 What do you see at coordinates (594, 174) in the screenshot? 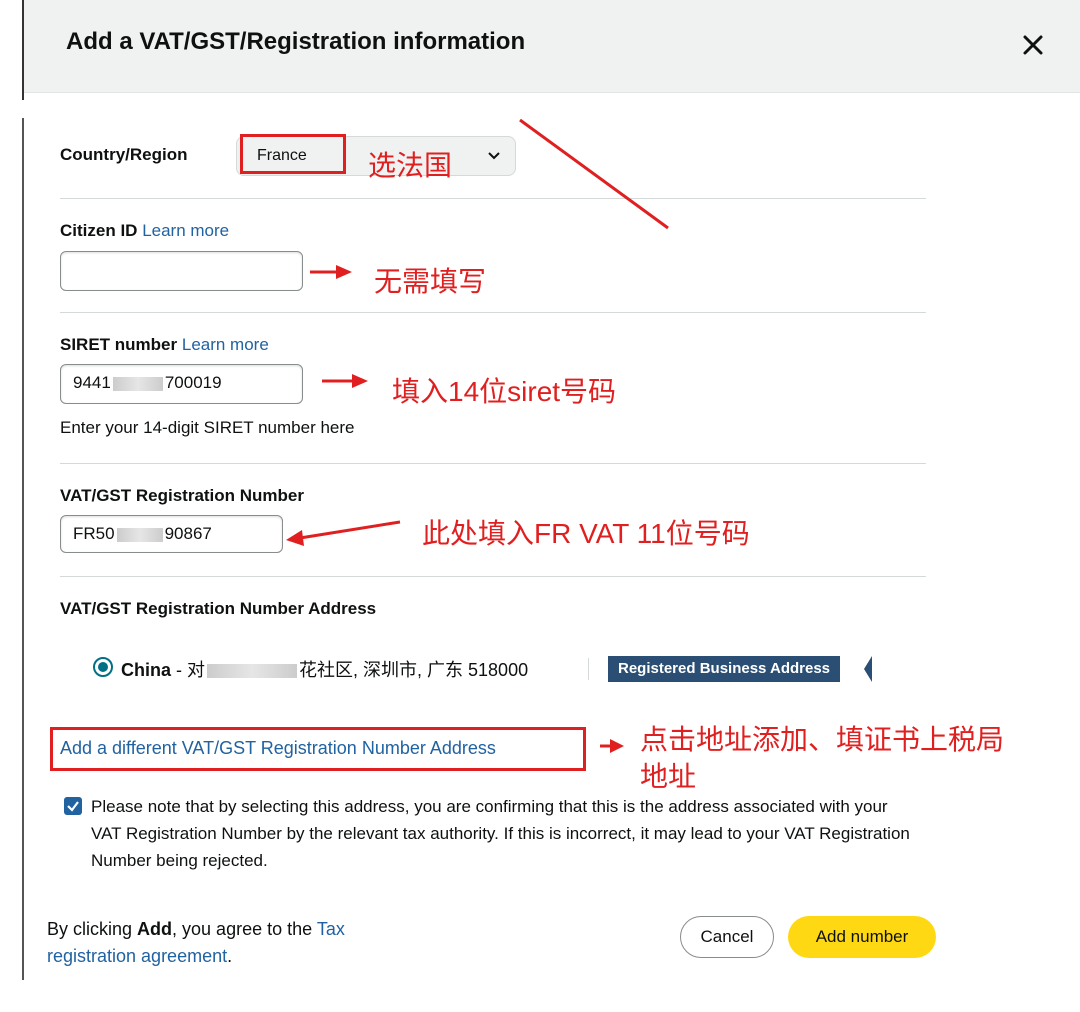
I see `annotation-line` at bounding box center [594, 174].